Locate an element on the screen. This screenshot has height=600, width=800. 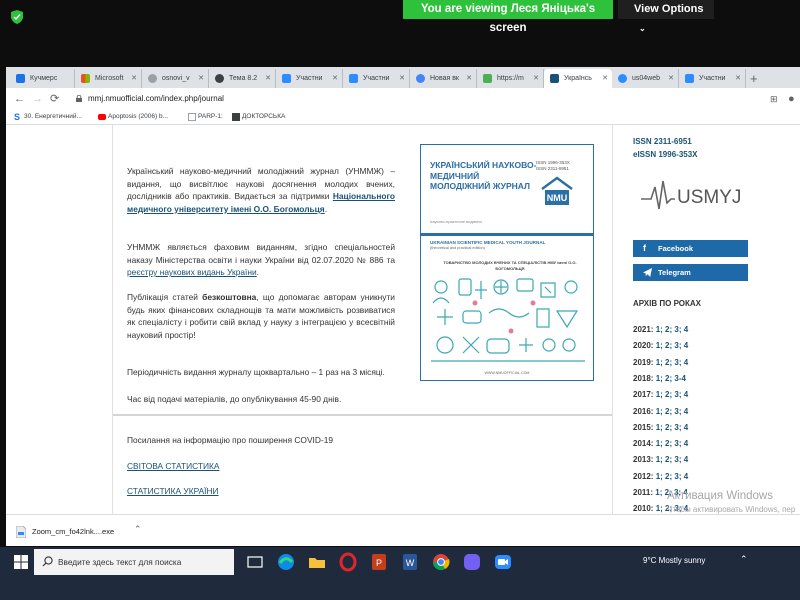
tray-chevron-icon: ⌃ is located at coordinates (744, 559).